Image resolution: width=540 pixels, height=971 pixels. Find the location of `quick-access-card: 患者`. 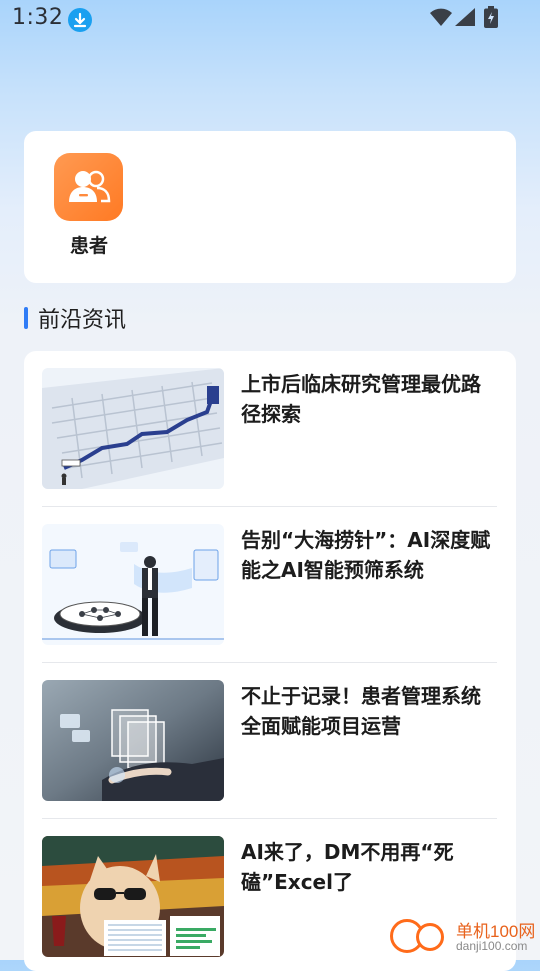

quick-access-card: 患者 is located at coordinates (270, 207).